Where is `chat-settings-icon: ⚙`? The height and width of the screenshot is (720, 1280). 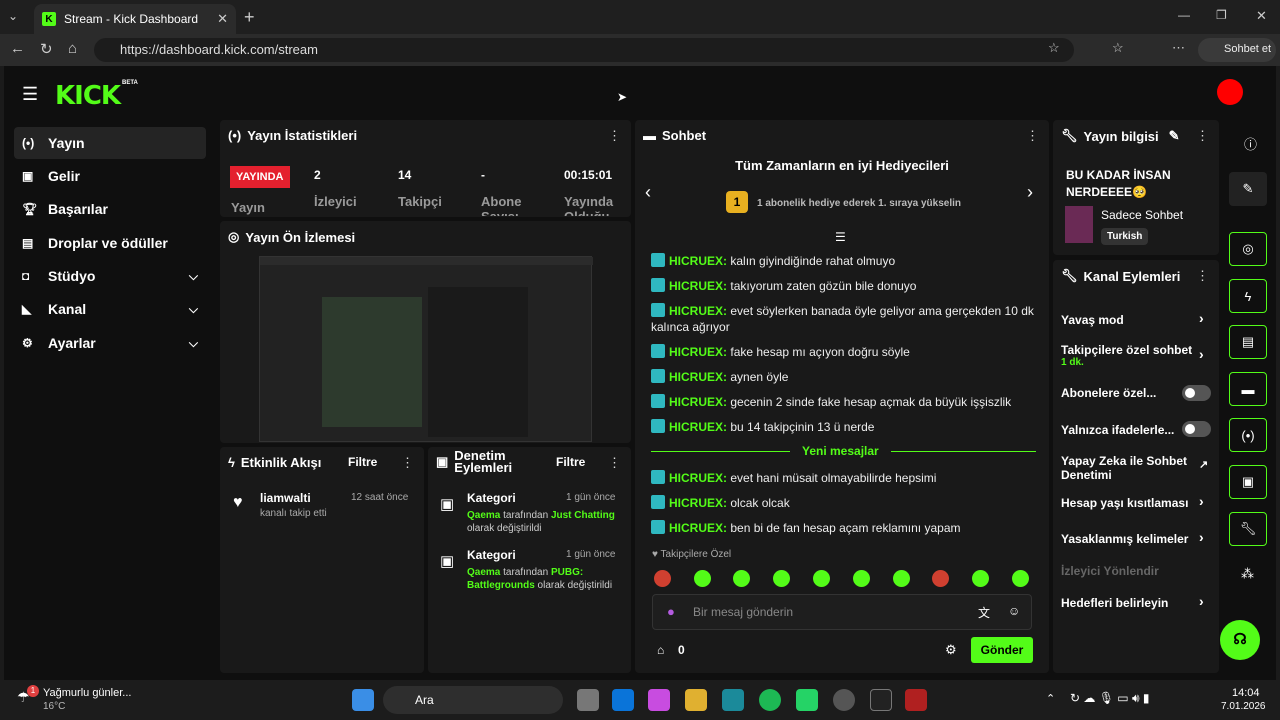 chat-settings-icon: ⚙ is located at coordinates (951, 650).